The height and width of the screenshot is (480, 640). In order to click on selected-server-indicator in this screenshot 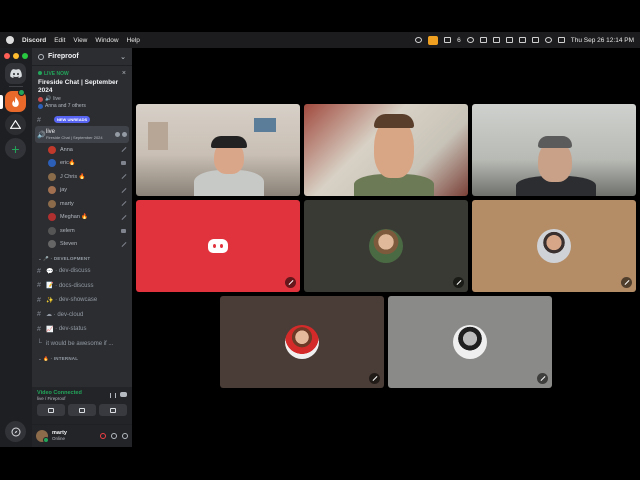, I will do `click(1, 102)`.